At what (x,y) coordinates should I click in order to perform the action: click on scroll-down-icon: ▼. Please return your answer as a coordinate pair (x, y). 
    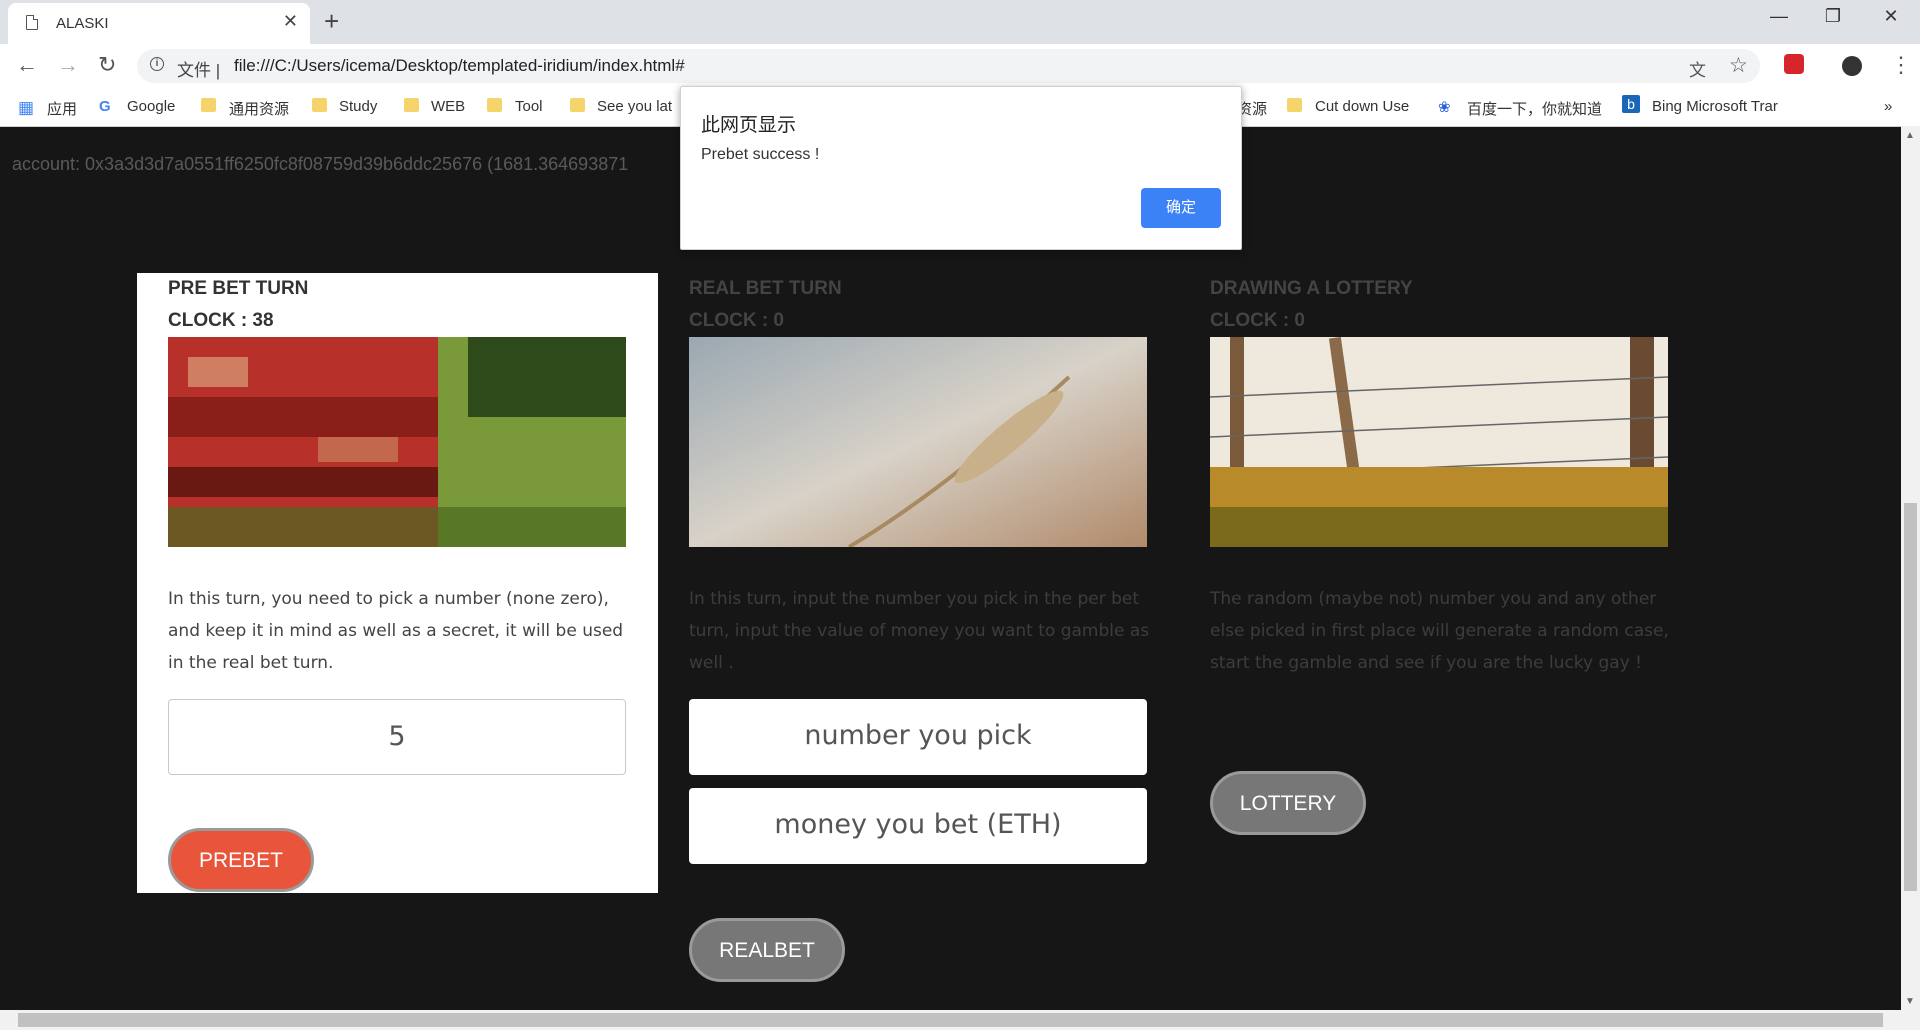
    Looking at the image, I should click on (1910, 1001).